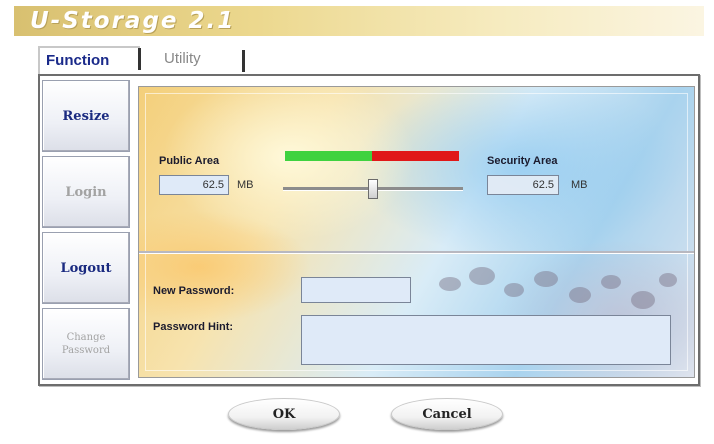 The image size is (714, 444). I want to click on password-hint-label: Password Hint:, so click(193, 327).